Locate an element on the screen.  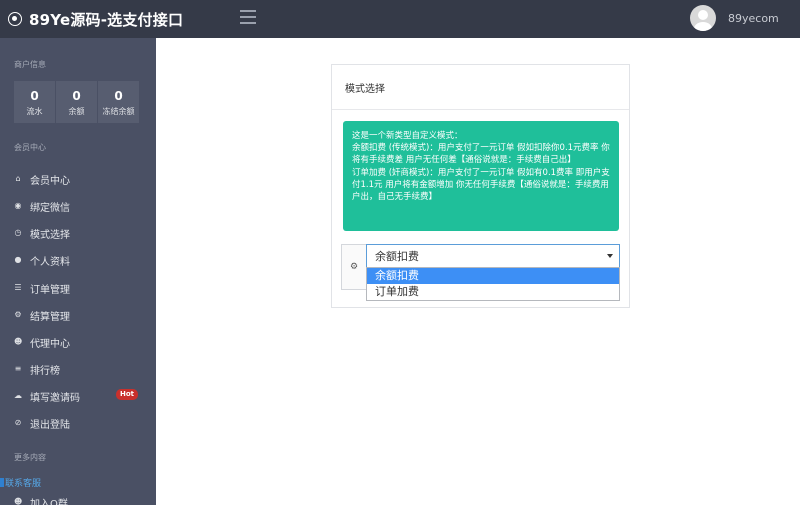
sidebar-item-leaderboard: ≡ 排行榜 is located at coordinates (79, 369).